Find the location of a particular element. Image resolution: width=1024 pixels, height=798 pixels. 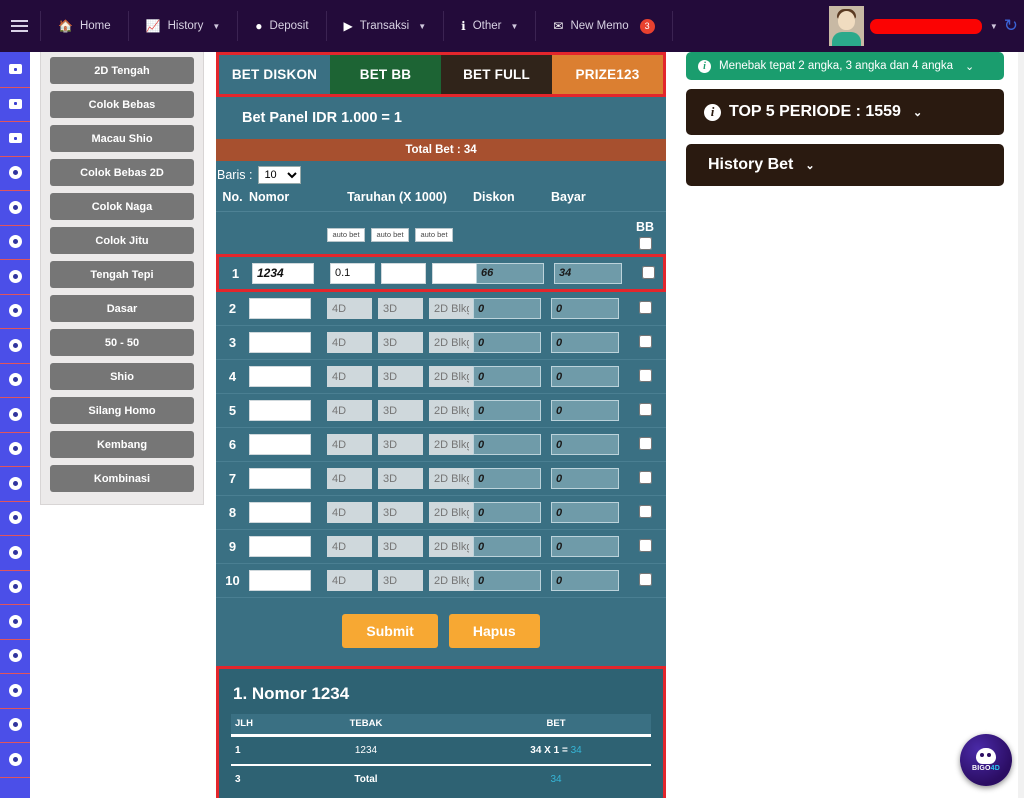

nav-item-other: ℹ Other ▼ is located at coordinates (490, 26).